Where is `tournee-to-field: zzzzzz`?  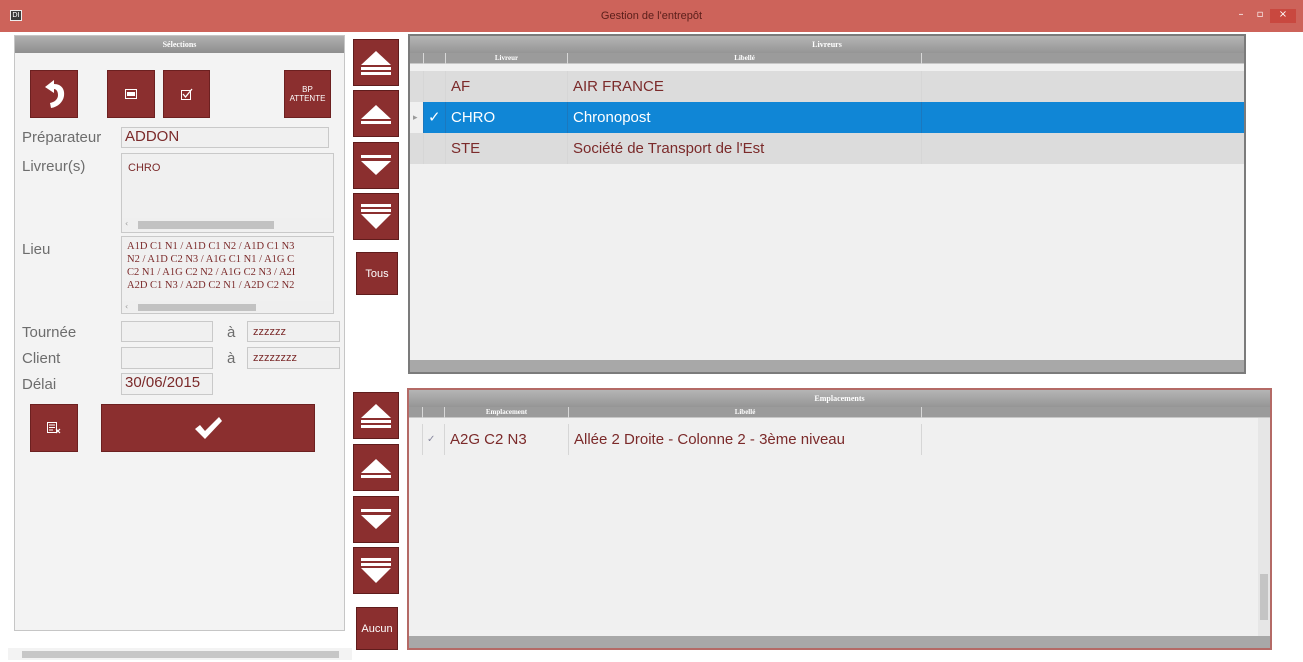
tournee-to-field: zzzzzz is located at coordinates (293, 331).